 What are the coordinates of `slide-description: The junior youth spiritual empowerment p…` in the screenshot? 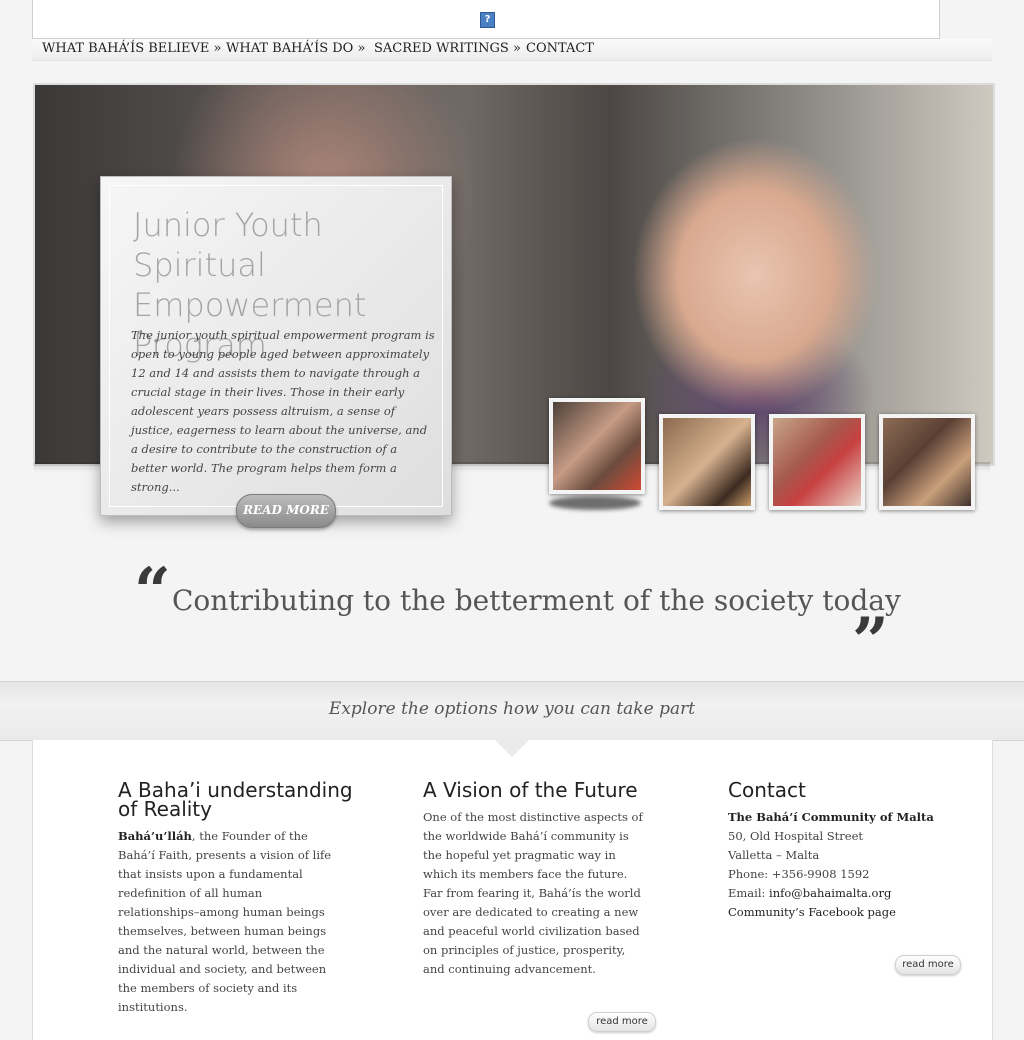 It's located at (283, 411).